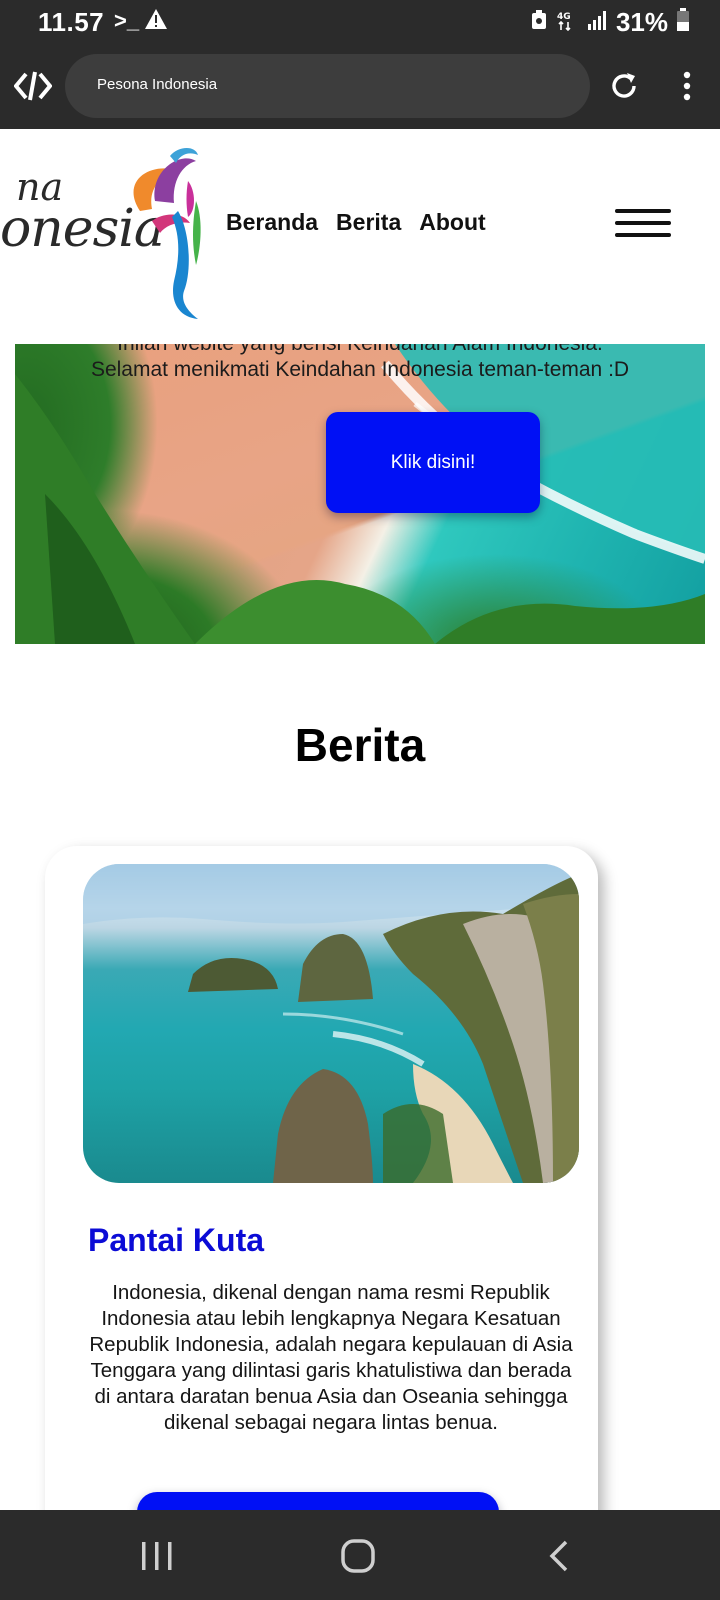 This screenshot has height=1600, width=720. What do you see at coordinates (127, 20) in the screenshot?
I see `terminal-icon: >_` at bounding box center [127, 20].